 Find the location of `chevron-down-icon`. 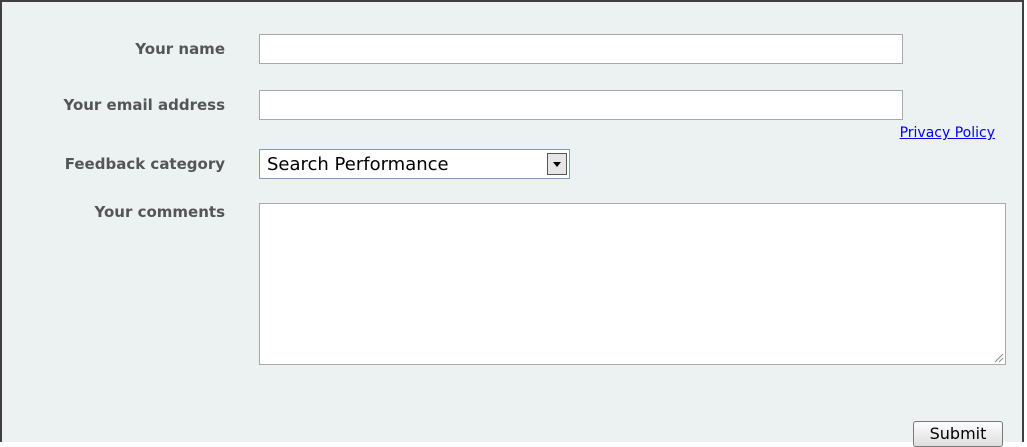

chevron-down-icon is located at coordinates (557, 164).